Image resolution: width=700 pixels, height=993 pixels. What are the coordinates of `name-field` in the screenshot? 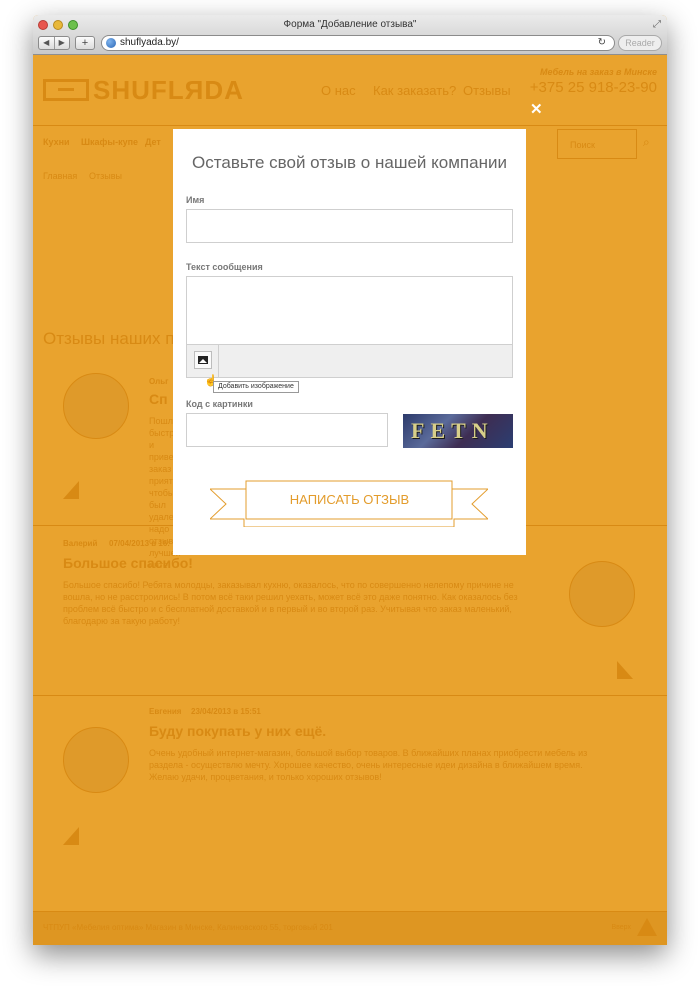 It's located at (349, 226).